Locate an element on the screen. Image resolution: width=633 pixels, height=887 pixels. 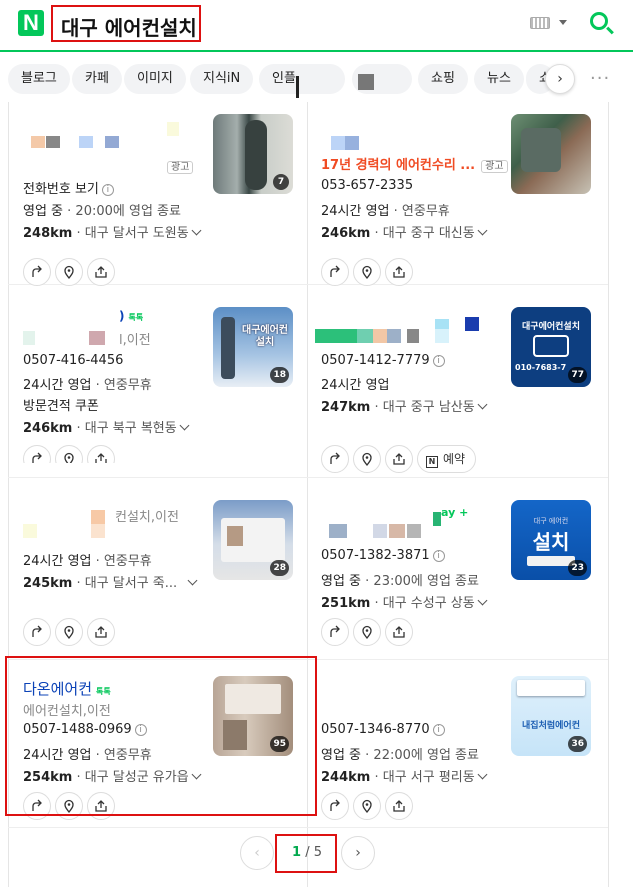
place-title: 광고 is located at coordinates (177, 166).